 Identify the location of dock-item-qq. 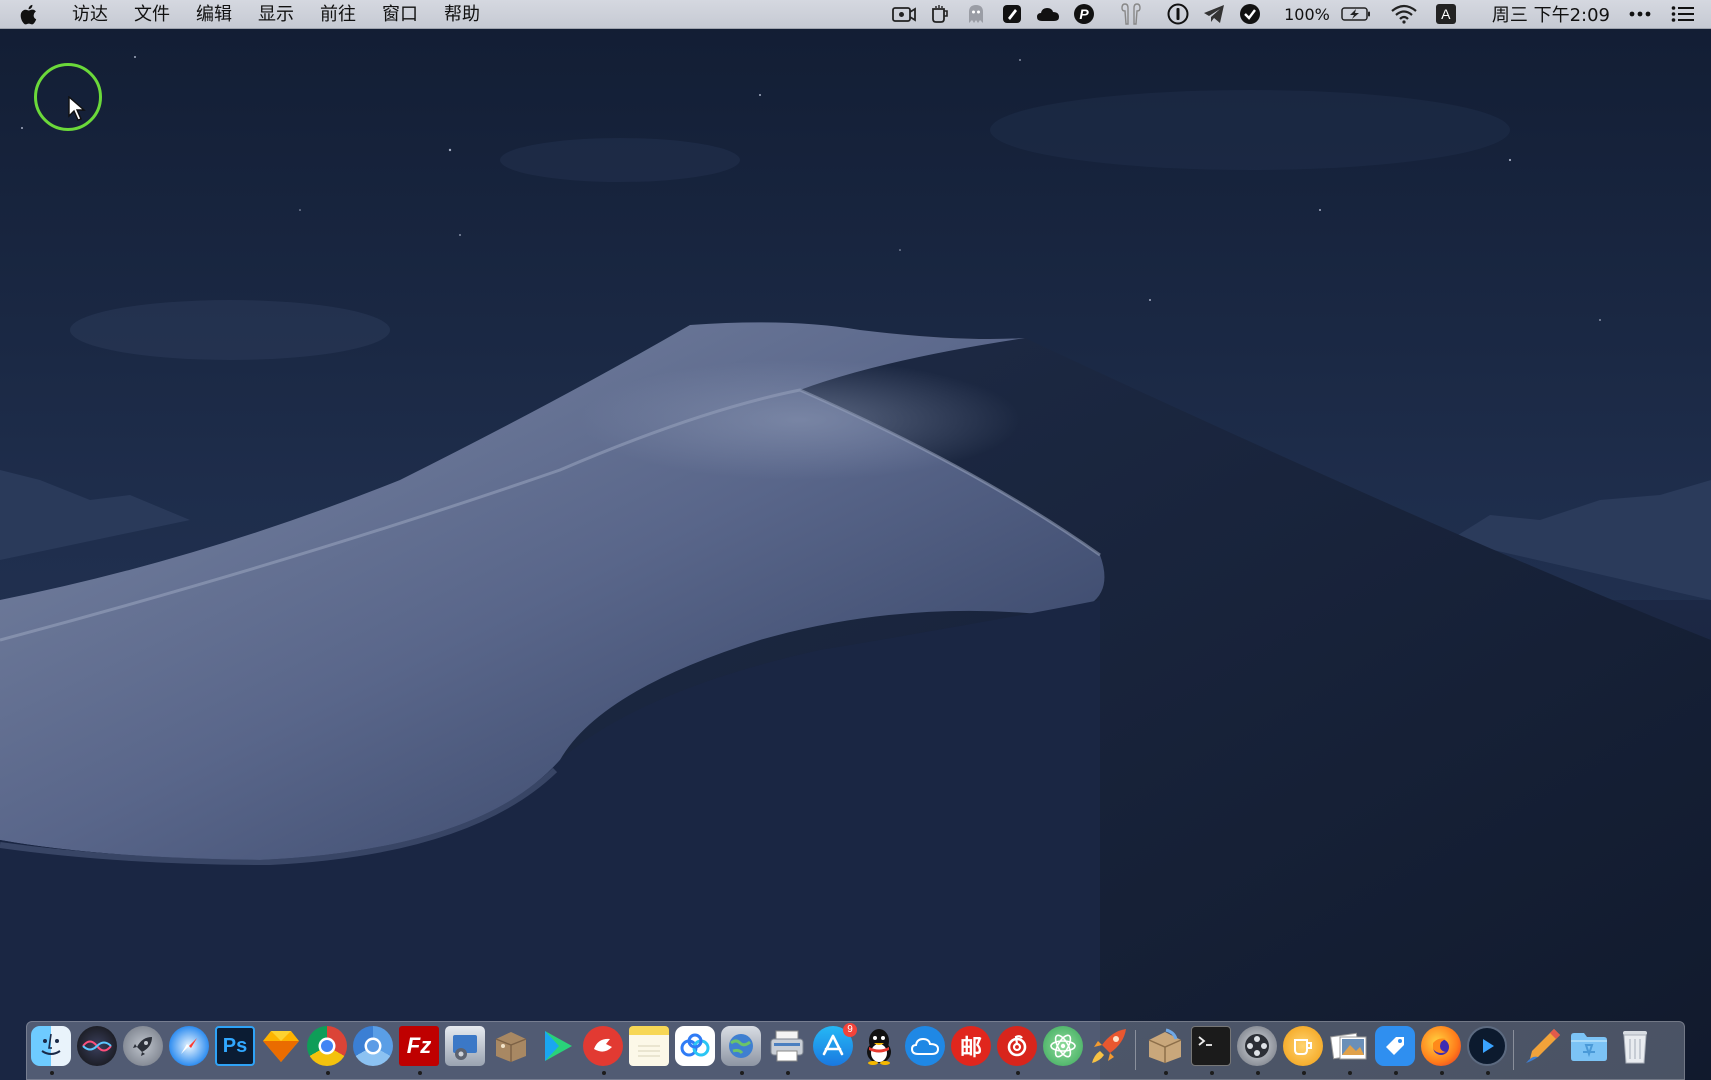
(880, 1051).